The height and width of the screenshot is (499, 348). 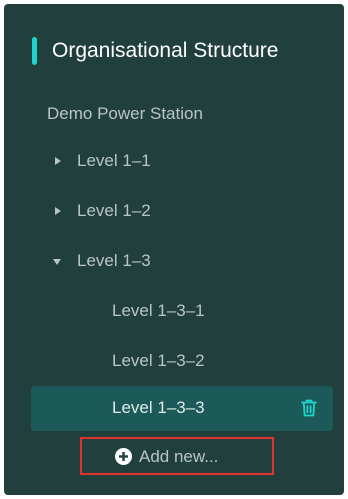 What do you see at coordinates (158, 310) in the screenshot?
I see `tree-item-label: Level 1–3–1` at bounding box center [158, 310].